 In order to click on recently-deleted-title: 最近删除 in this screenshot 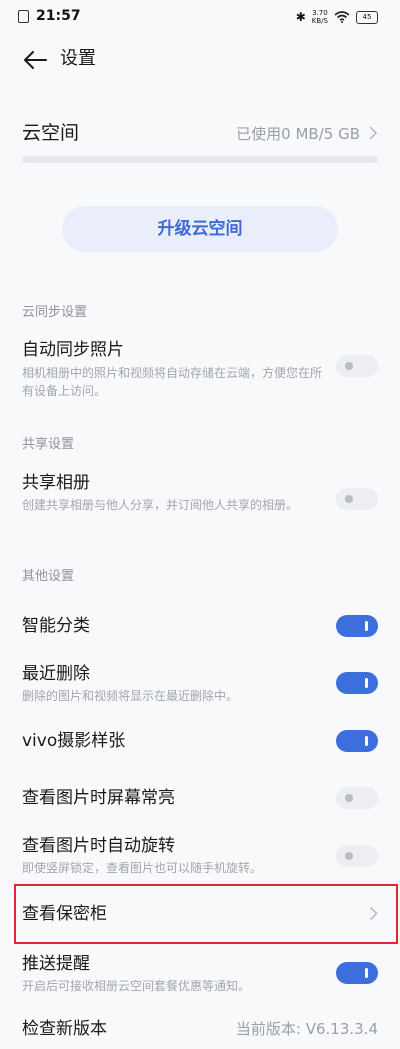, I will do `click(56, 674)`.